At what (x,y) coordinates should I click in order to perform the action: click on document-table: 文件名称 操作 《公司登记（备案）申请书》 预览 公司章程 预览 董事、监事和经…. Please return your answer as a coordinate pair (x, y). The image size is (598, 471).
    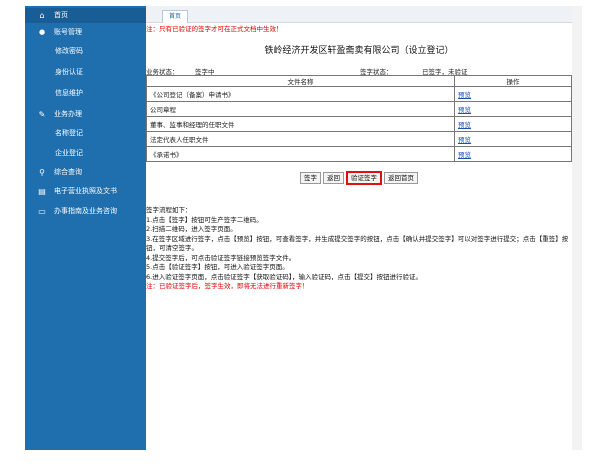
    Looking at the image, I should click on (359, 118).